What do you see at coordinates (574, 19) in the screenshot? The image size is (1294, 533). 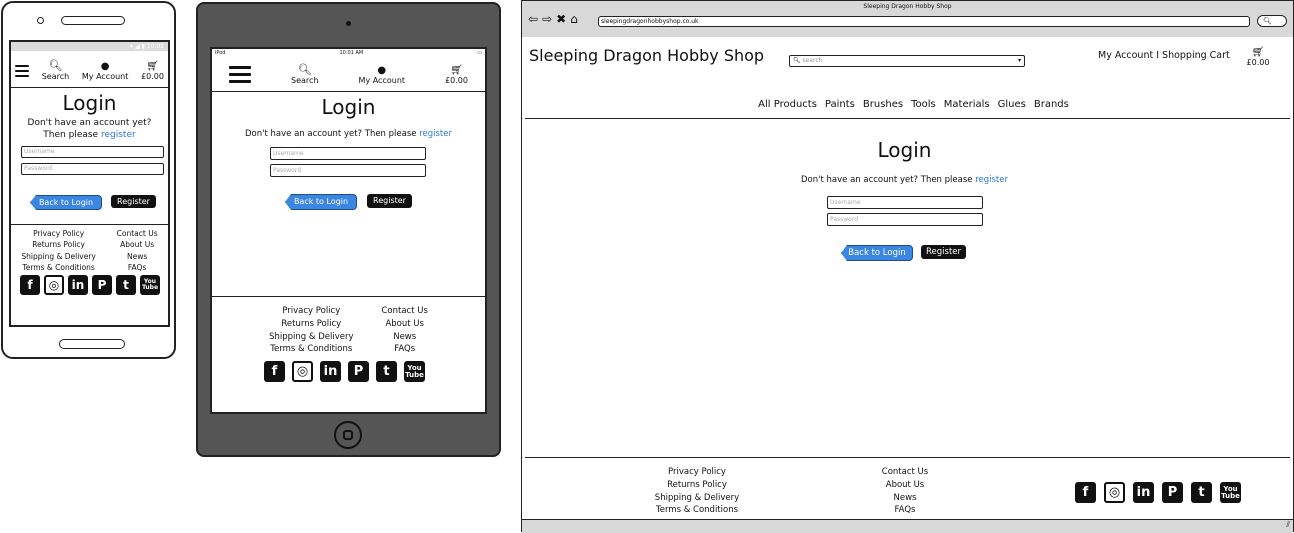 I see `home-icon: ⌂` at bounding box center [574, 19].